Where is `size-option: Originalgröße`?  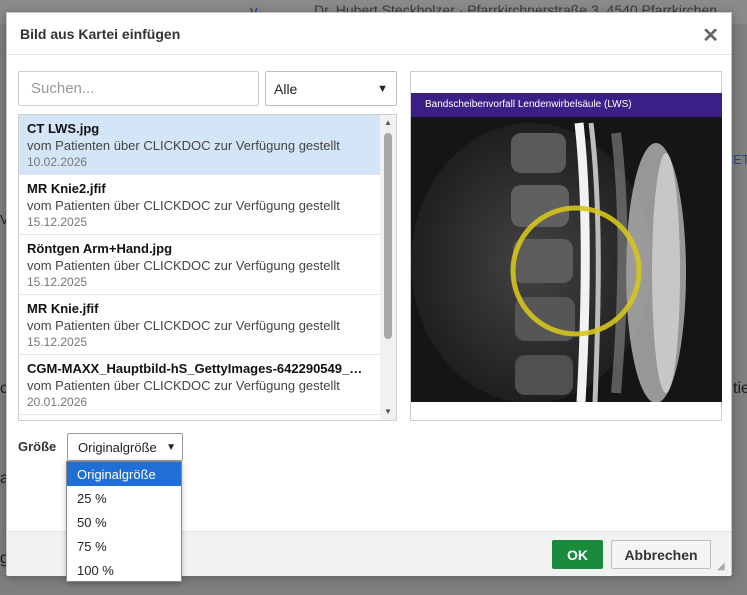
size-option: Originalgröße is located at coordinates (124, 474).